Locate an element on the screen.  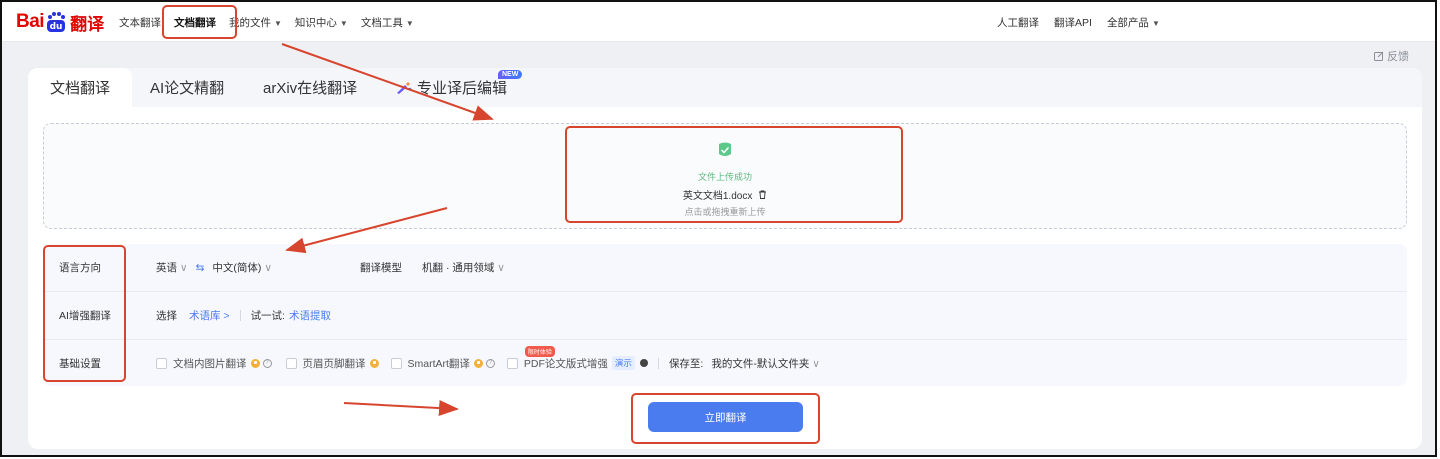
paw-icon: du is located at coordinates (56, 22).